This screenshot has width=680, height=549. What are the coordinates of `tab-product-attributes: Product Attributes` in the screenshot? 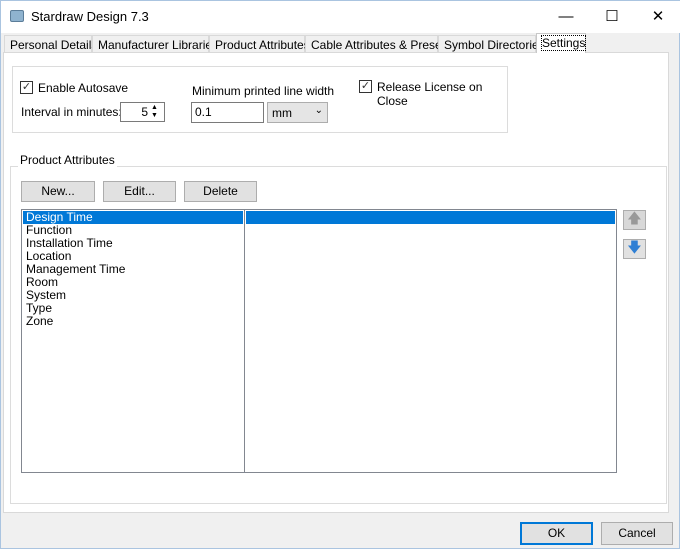 It's located at (259, 44).